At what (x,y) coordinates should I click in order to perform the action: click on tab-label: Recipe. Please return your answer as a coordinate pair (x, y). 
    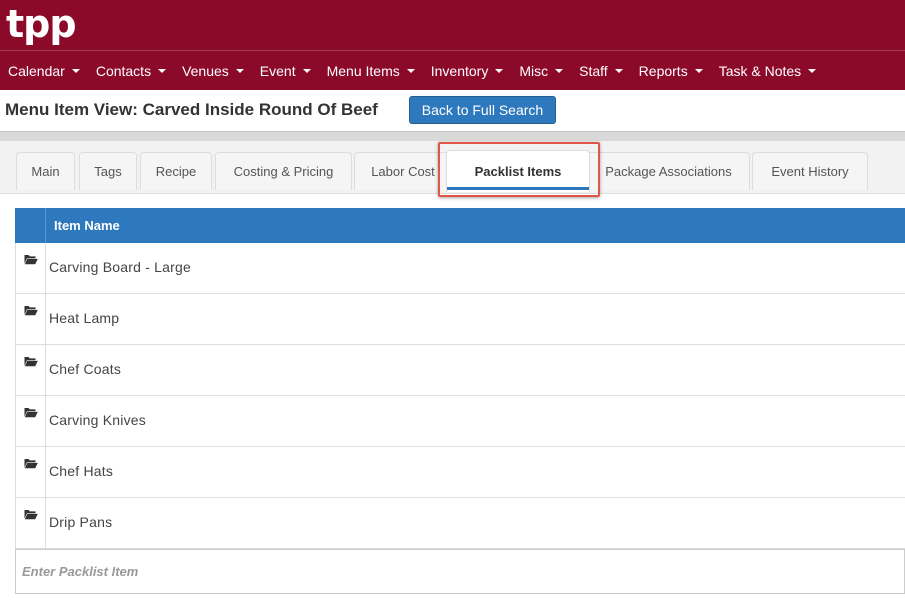
    Looking at the image, I should click on (176, 171).